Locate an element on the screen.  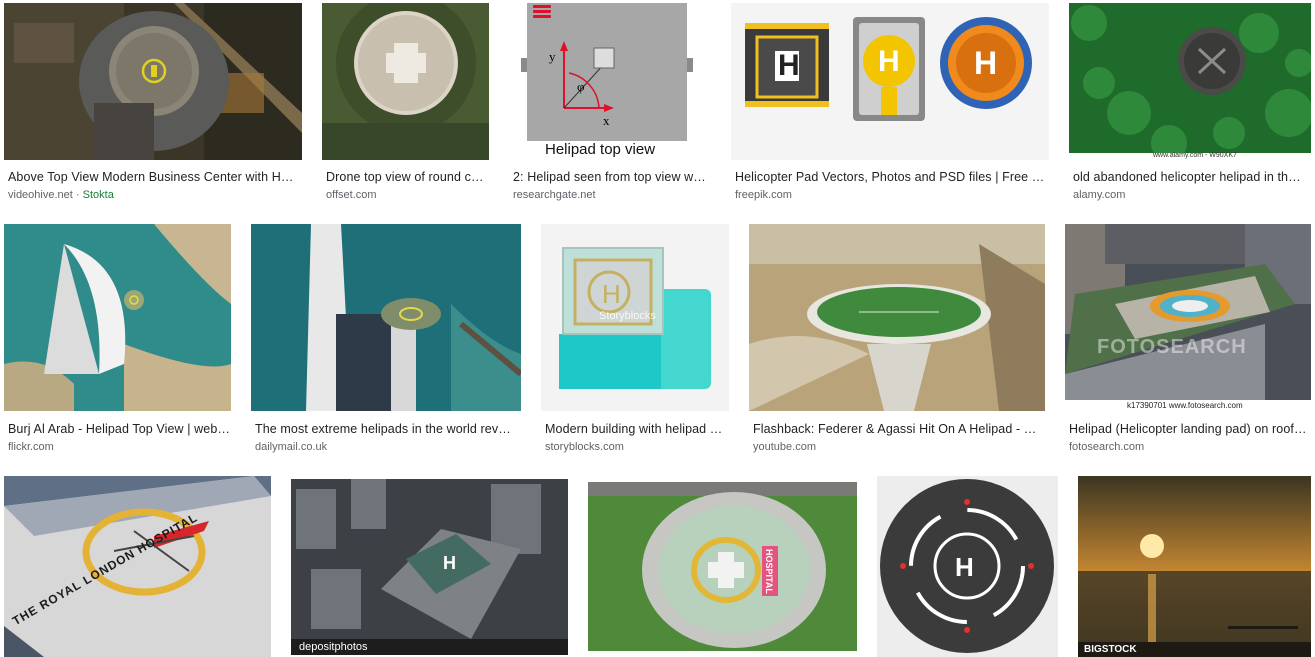
result-source: videohive.net · Stokta is located at coordinates (61, 195).